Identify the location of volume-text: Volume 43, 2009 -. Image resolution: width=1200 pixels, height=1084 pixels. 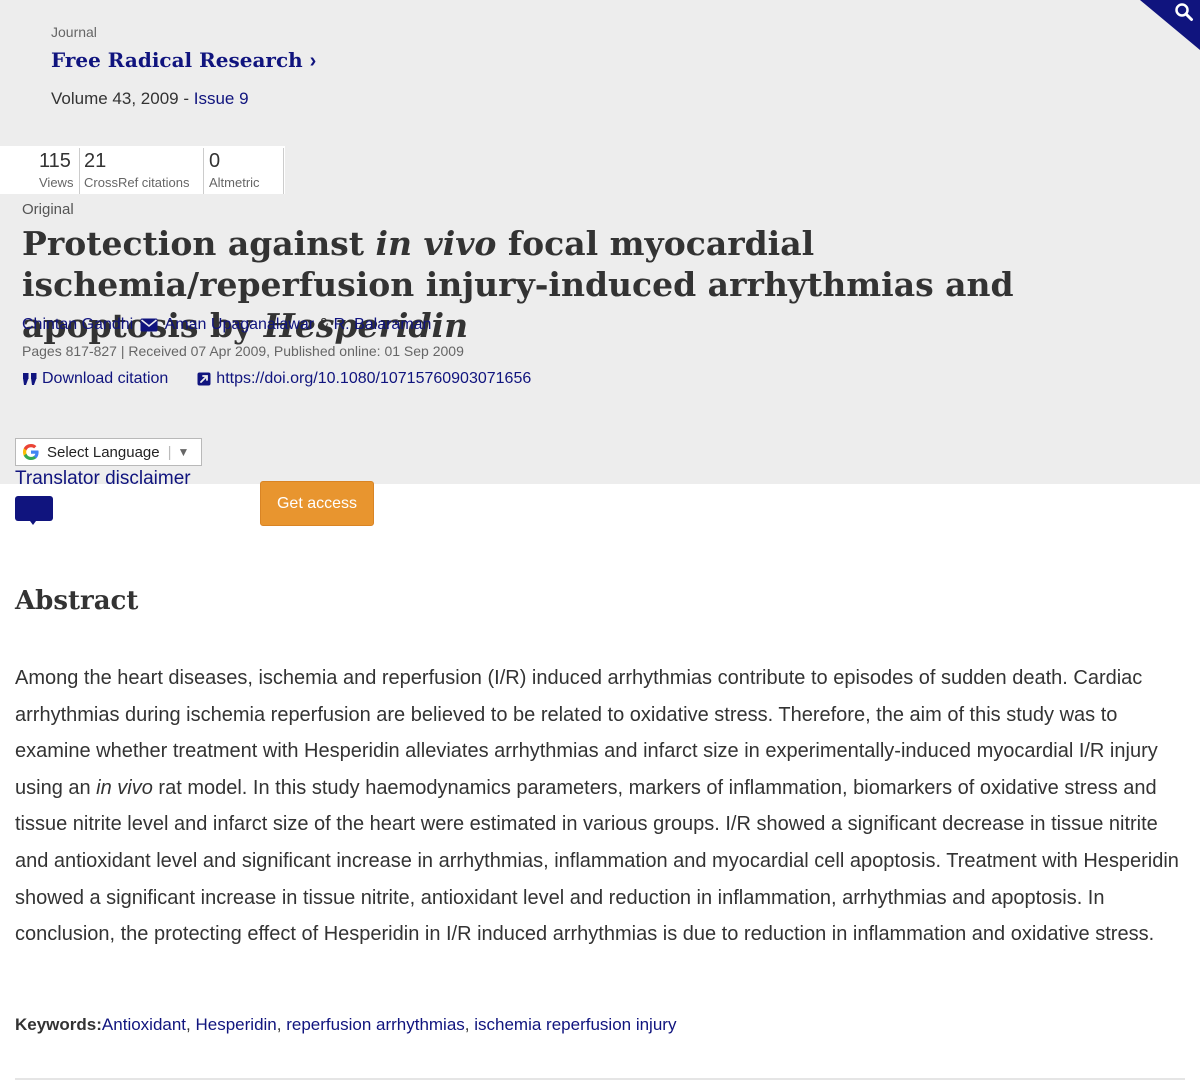
(122, 98).